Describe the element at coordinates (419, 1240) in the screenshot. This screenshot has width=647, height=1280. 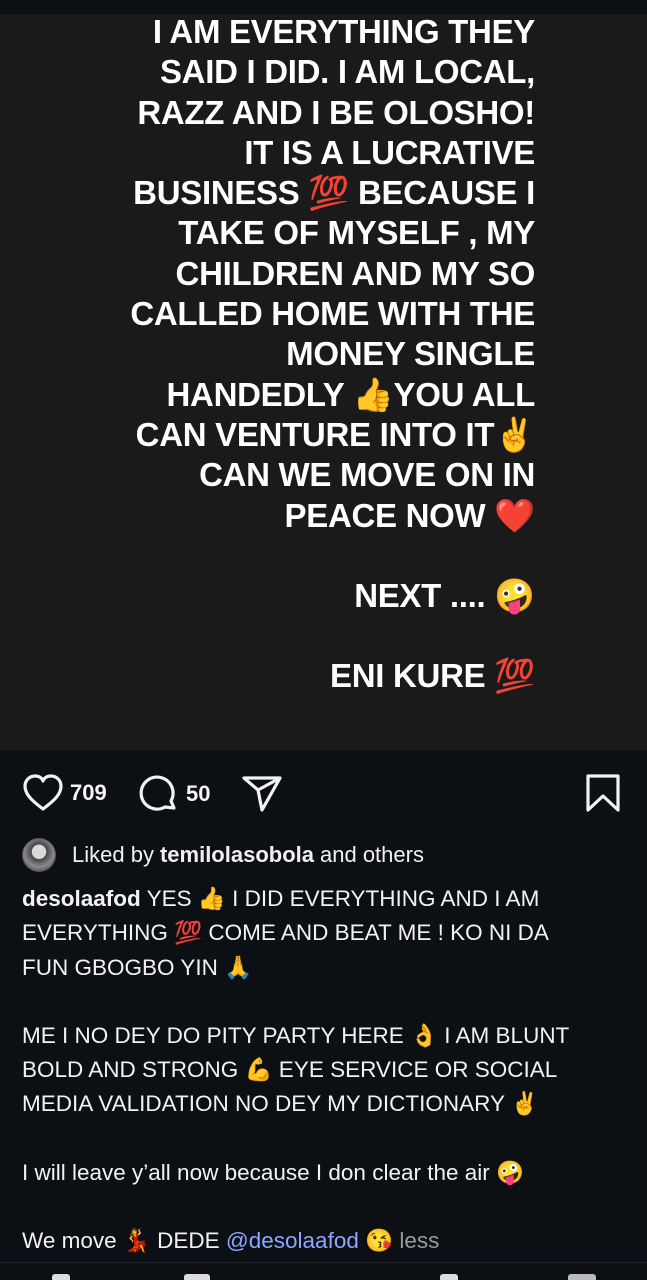
I see `caption-less-link: less` at that location.